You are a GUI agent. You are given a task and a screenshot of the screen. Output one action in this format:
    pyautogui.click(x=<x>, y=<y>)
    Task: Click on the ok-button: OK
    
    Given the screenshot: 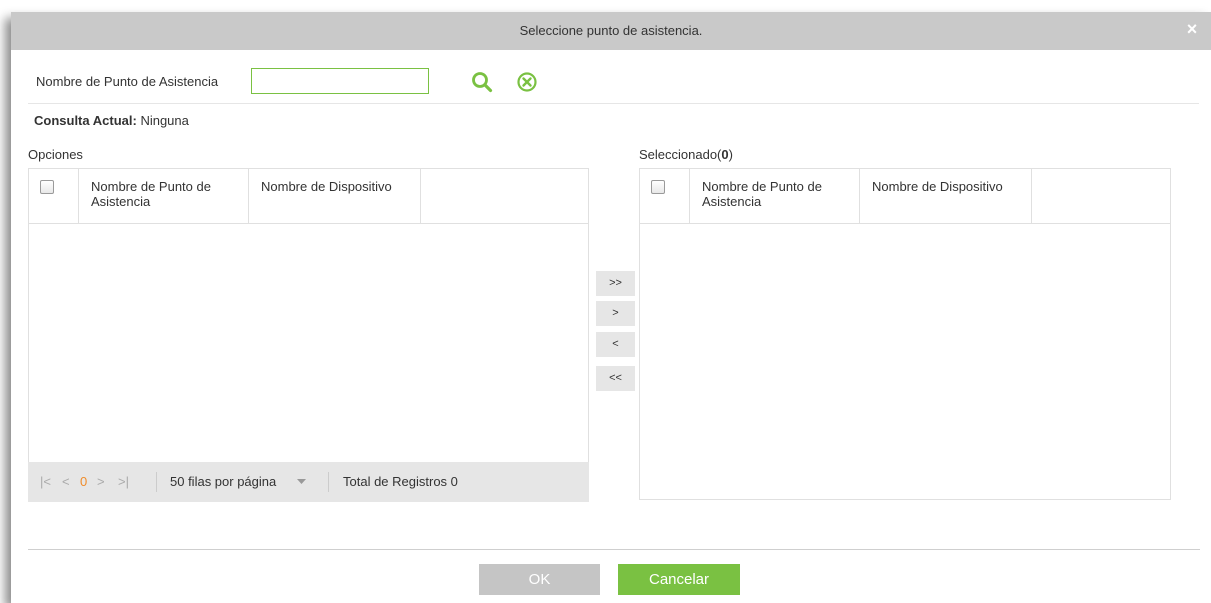 What is the action you would take?
    pyautogui.click(x=539, y=579)
    